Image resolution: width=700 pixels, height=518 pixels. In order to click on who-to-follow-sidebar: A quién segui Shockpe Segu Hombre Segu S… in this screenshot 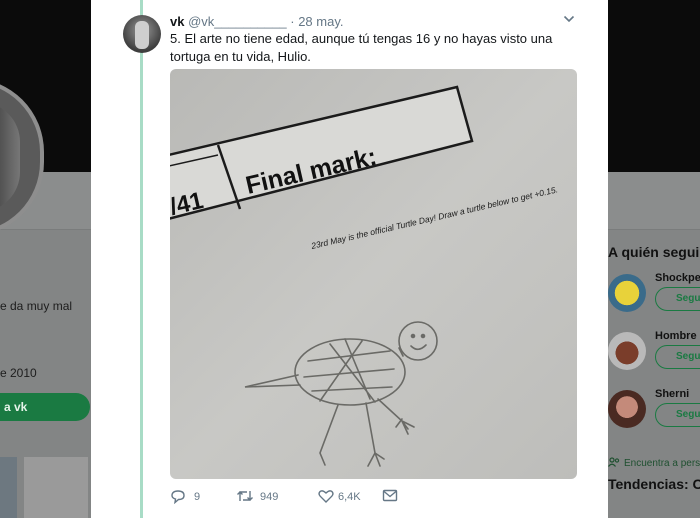, I will do `click(654, 374)`.